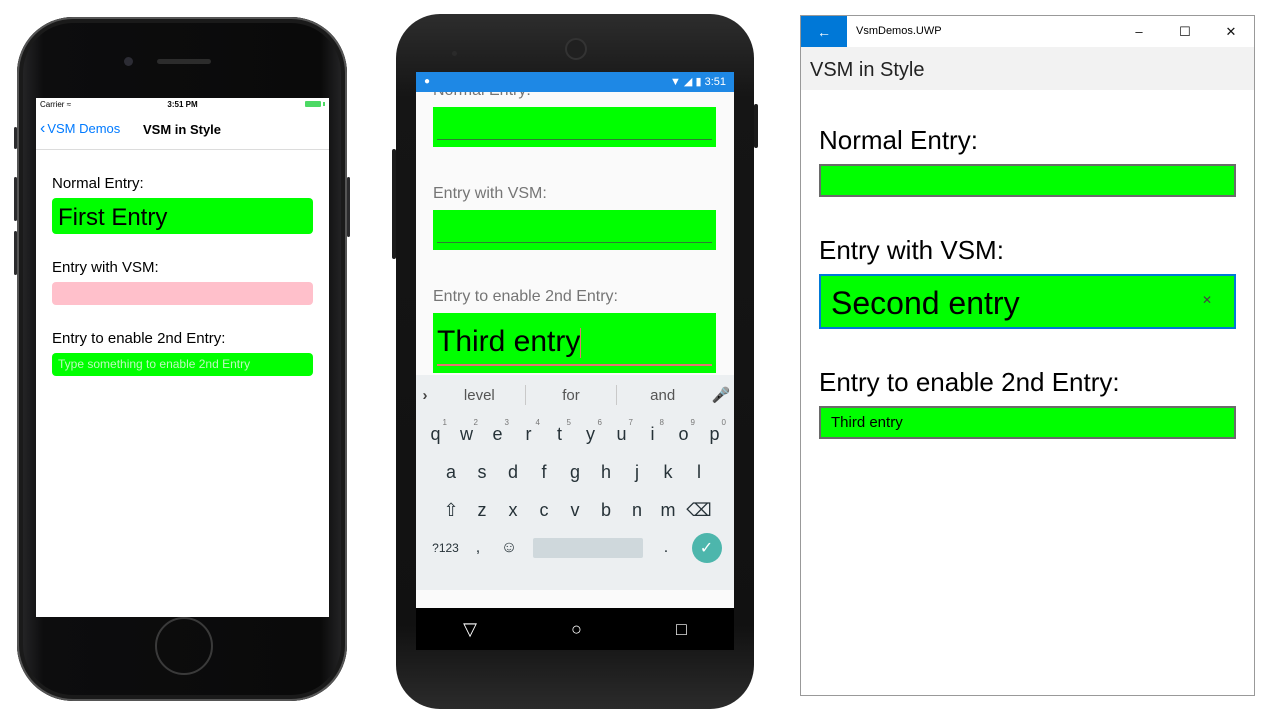 This screenshot has height=716, width=1280. I want to click on key-x: x, so click(513, 510).